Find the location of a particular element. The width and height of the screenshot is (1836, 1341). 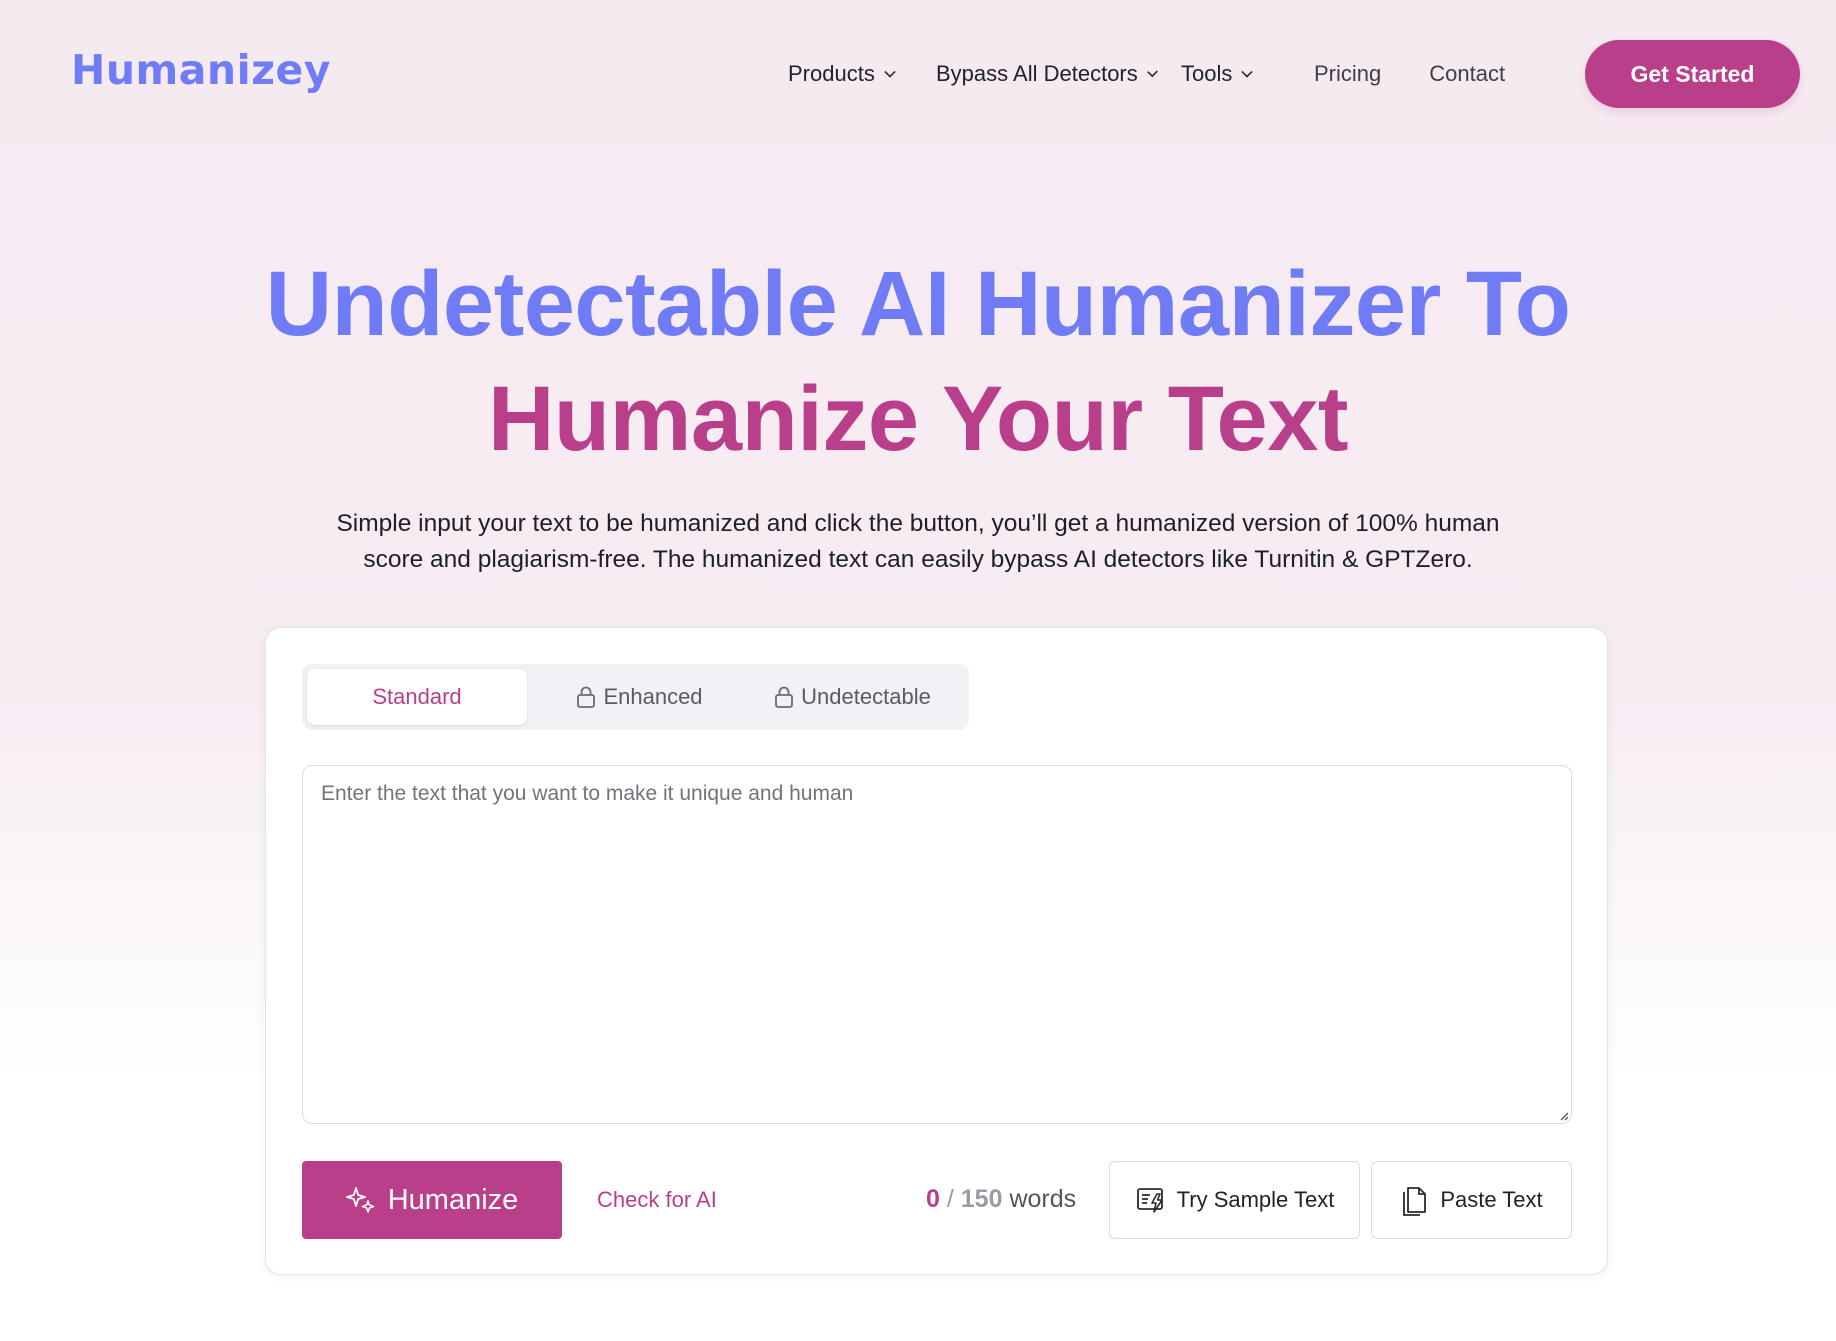

nav-products: Products is located at coordinates (850, 74).